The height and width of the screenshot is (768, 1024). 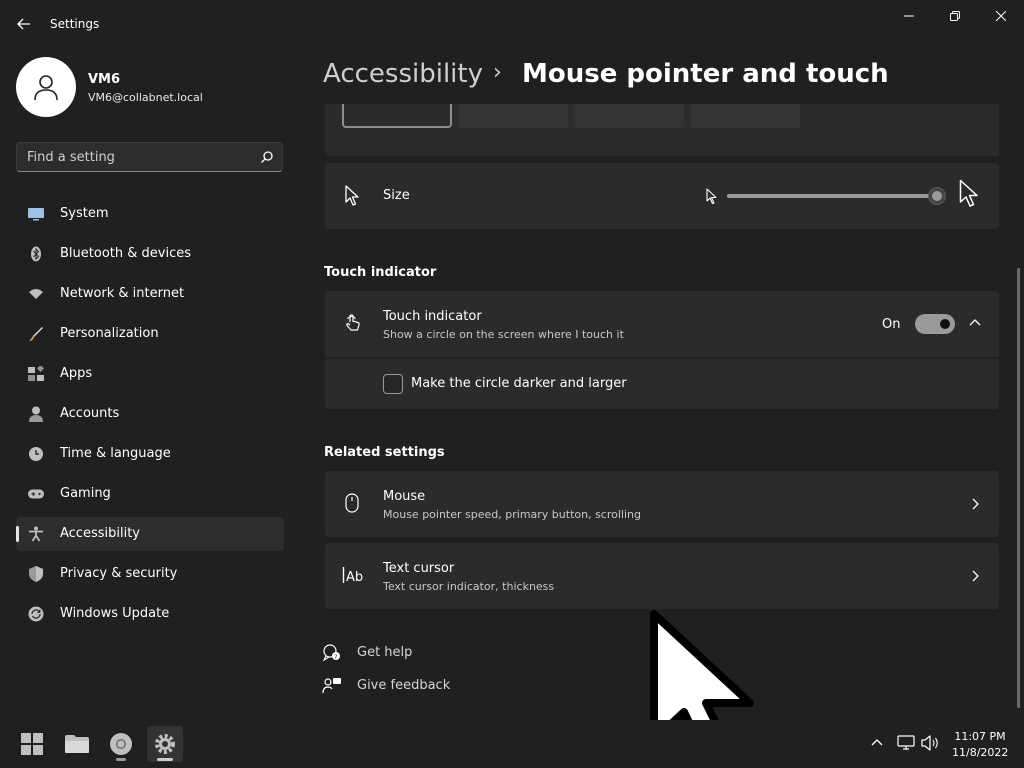 I want to click on taskbar: 11:07 PM 11/8/2022, so click(x=512, y=744).